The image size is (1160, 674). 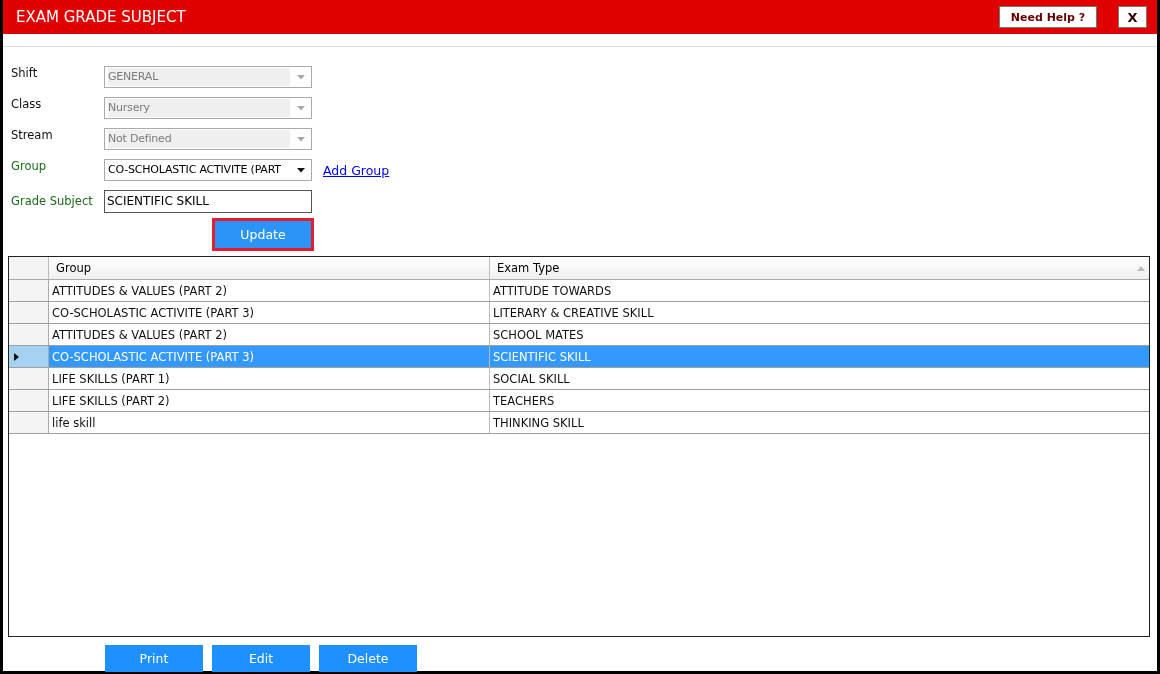 What do you see at coordinates (199, 108) in the screenshot?
I see `dropdown-value: Nursery` at bounding box center [199, 108].